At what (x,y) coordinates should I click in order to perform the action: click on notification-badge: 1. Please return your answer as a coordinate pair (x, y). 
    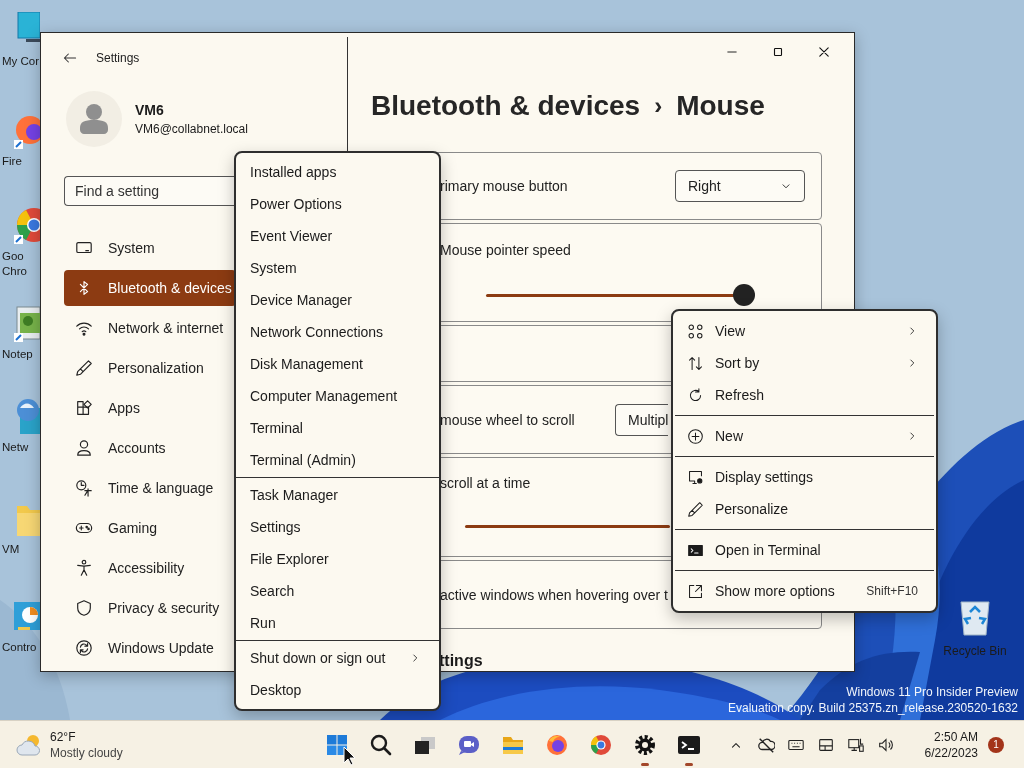
    Looking at the image, I should click on (996, 744).